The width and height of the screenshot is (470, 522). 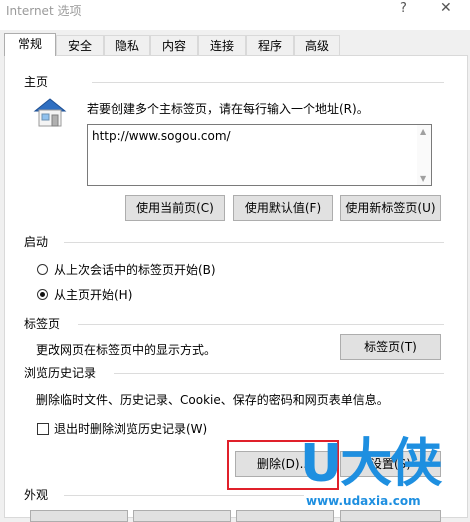 I want to click on radio-last-session-label: 从上次会话中的标签页开始(B), so click(x=135, y=269).